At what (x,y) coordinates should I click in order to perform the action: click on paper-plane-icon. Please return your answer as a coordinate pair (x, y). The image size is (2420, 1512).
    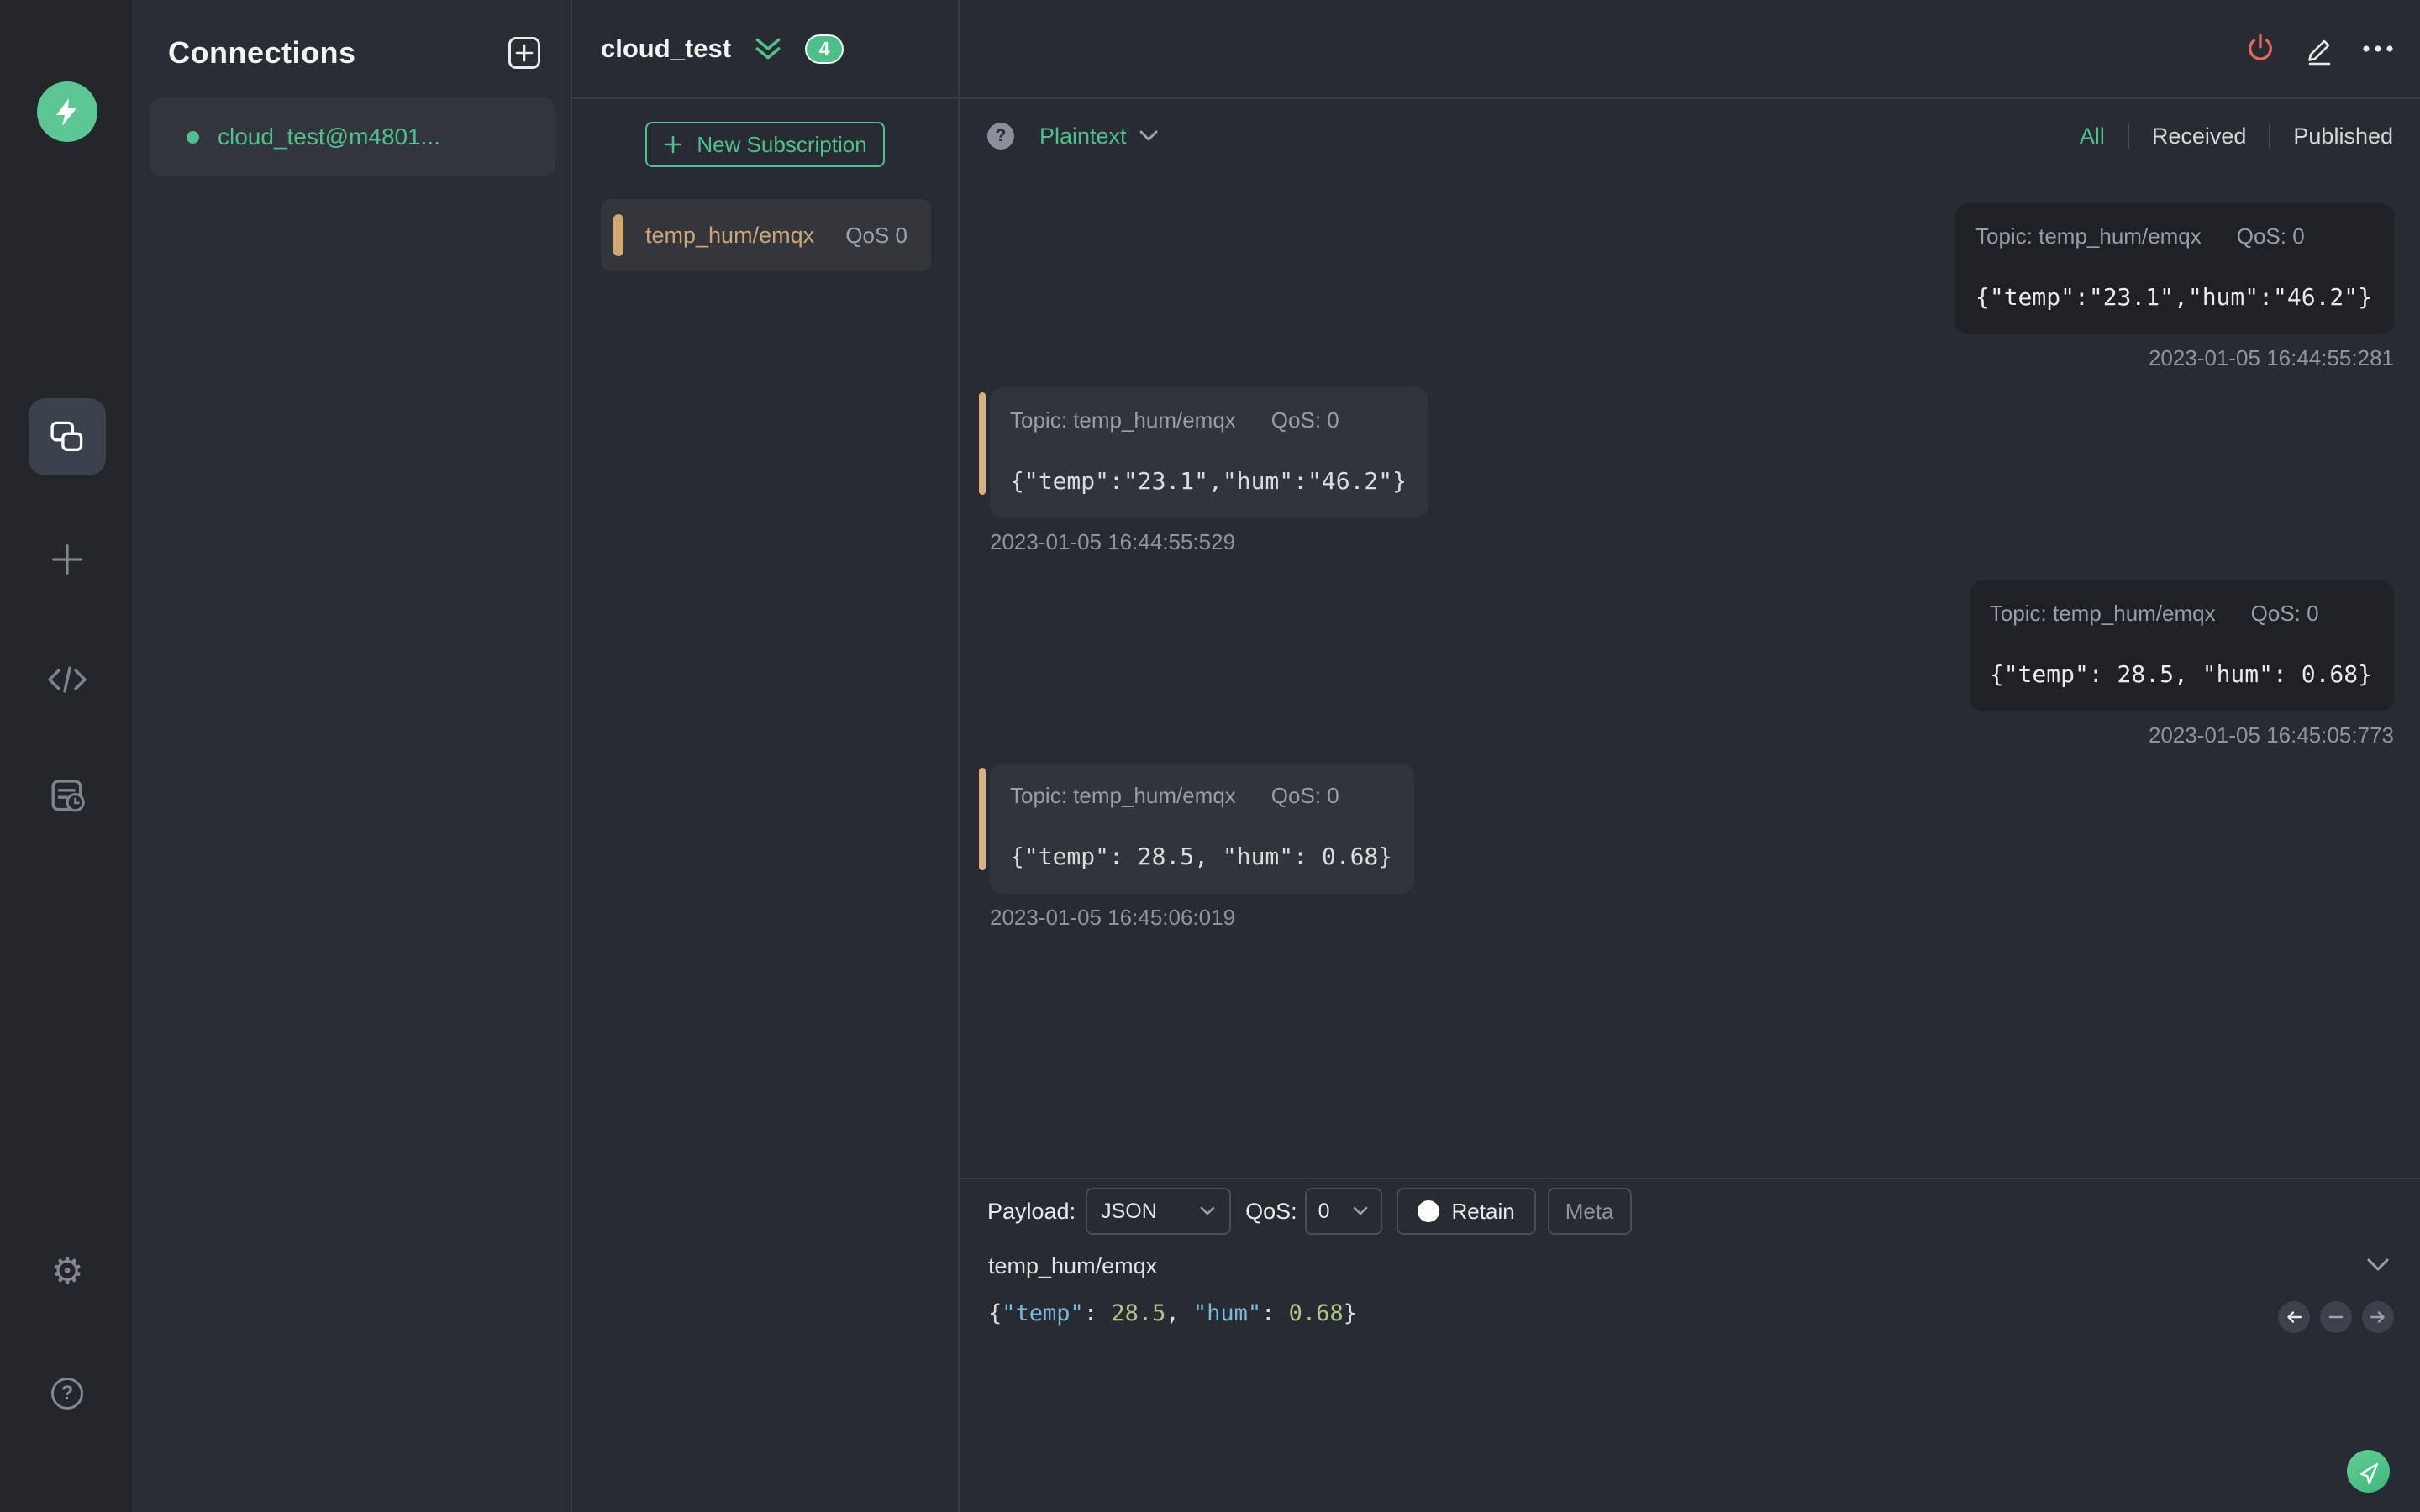
    Looking at the image, I should click on (2369, 1473).